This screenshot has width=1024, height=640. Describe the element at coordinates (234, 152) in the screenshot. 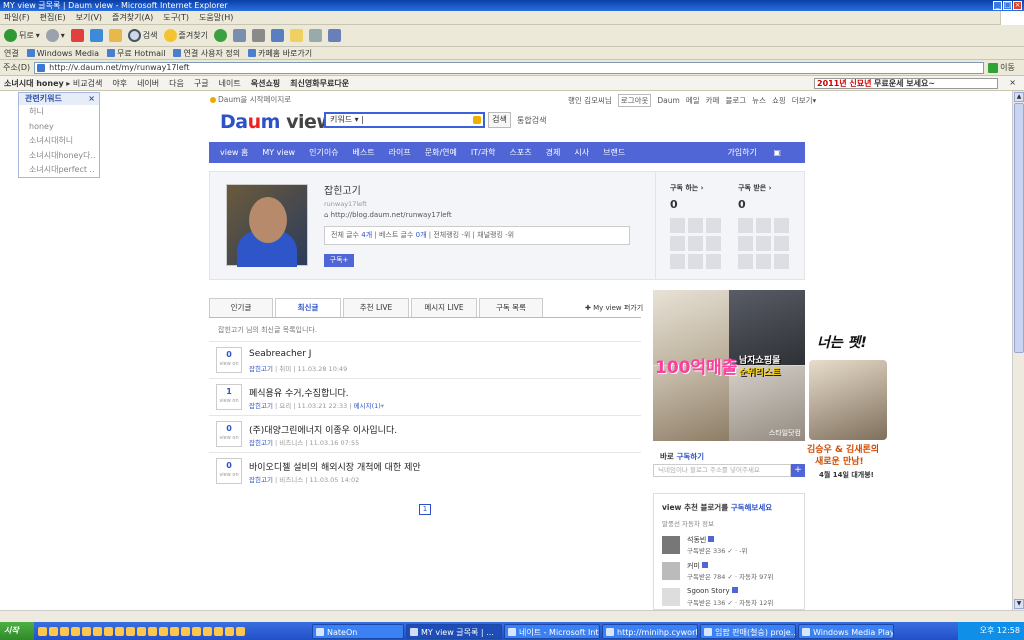

I see `nav-view-home: view 홈` at that location.